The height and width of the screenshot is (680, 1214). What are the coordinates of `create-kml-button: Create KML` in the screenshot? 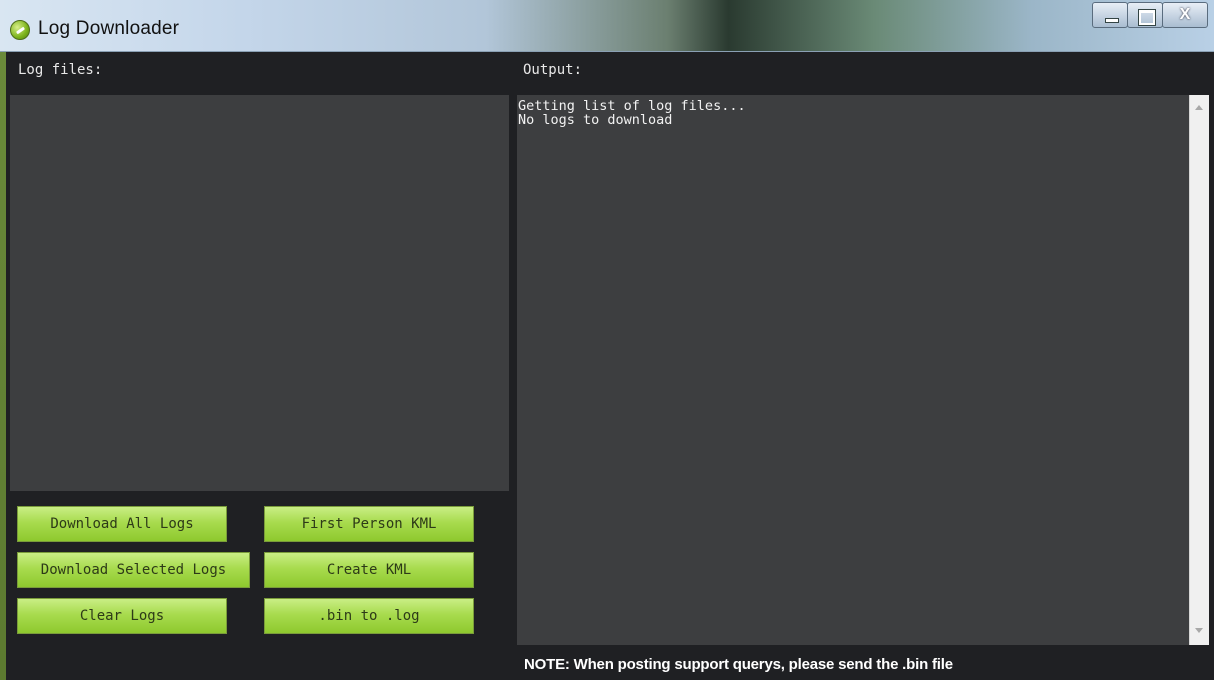 It's located at (369, 570).